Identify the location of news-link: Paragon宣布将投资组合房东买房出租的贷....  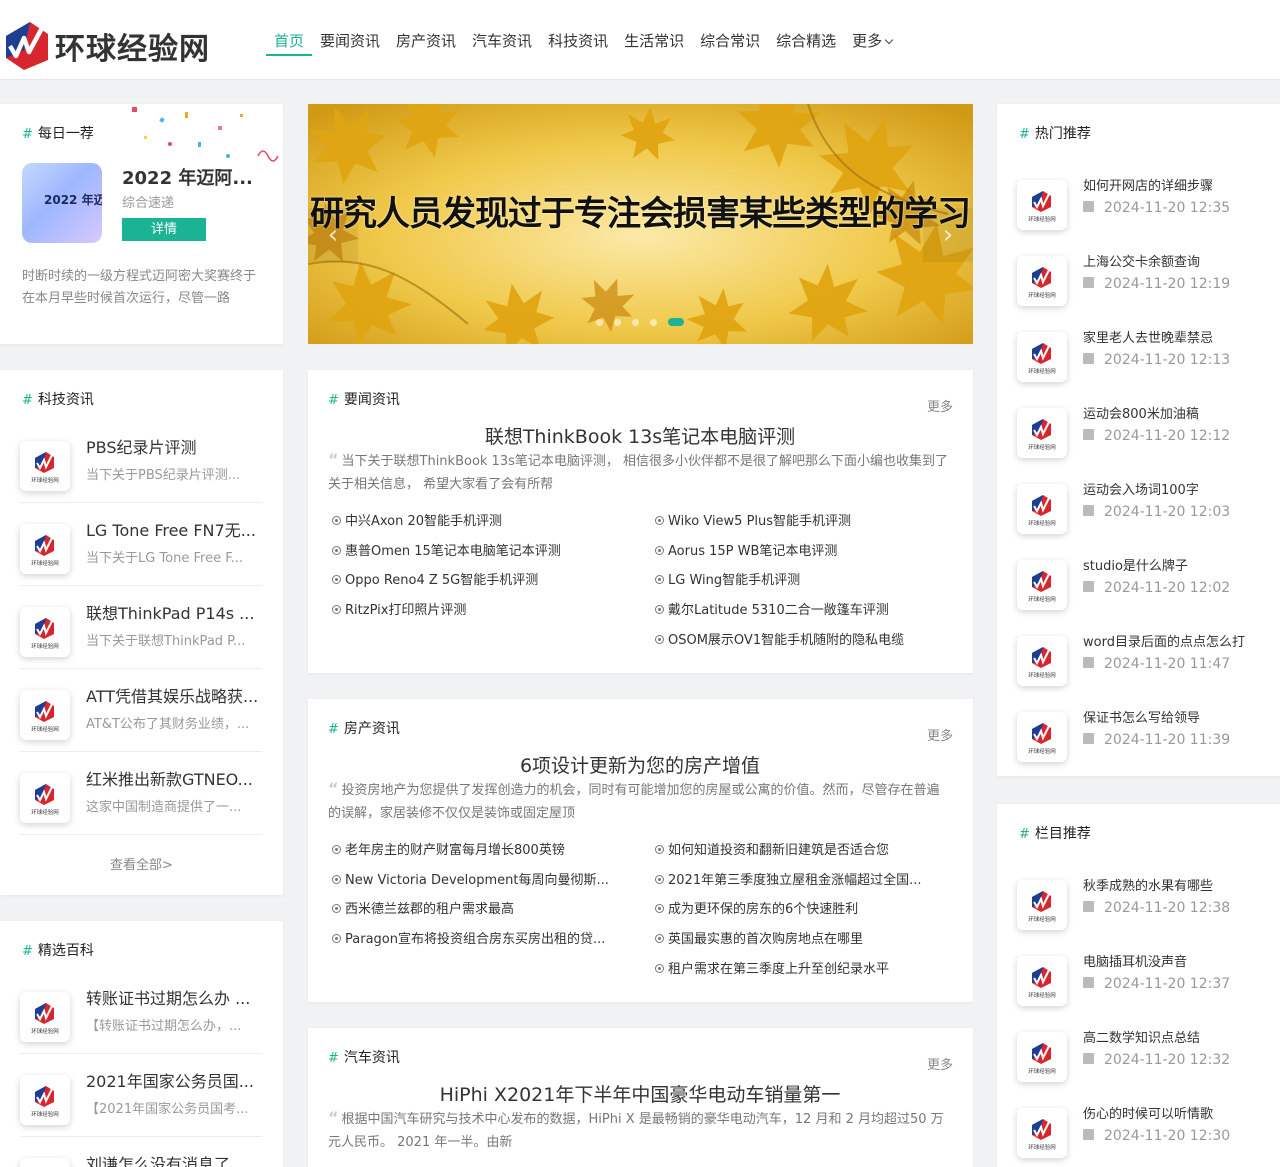
(480, 937).